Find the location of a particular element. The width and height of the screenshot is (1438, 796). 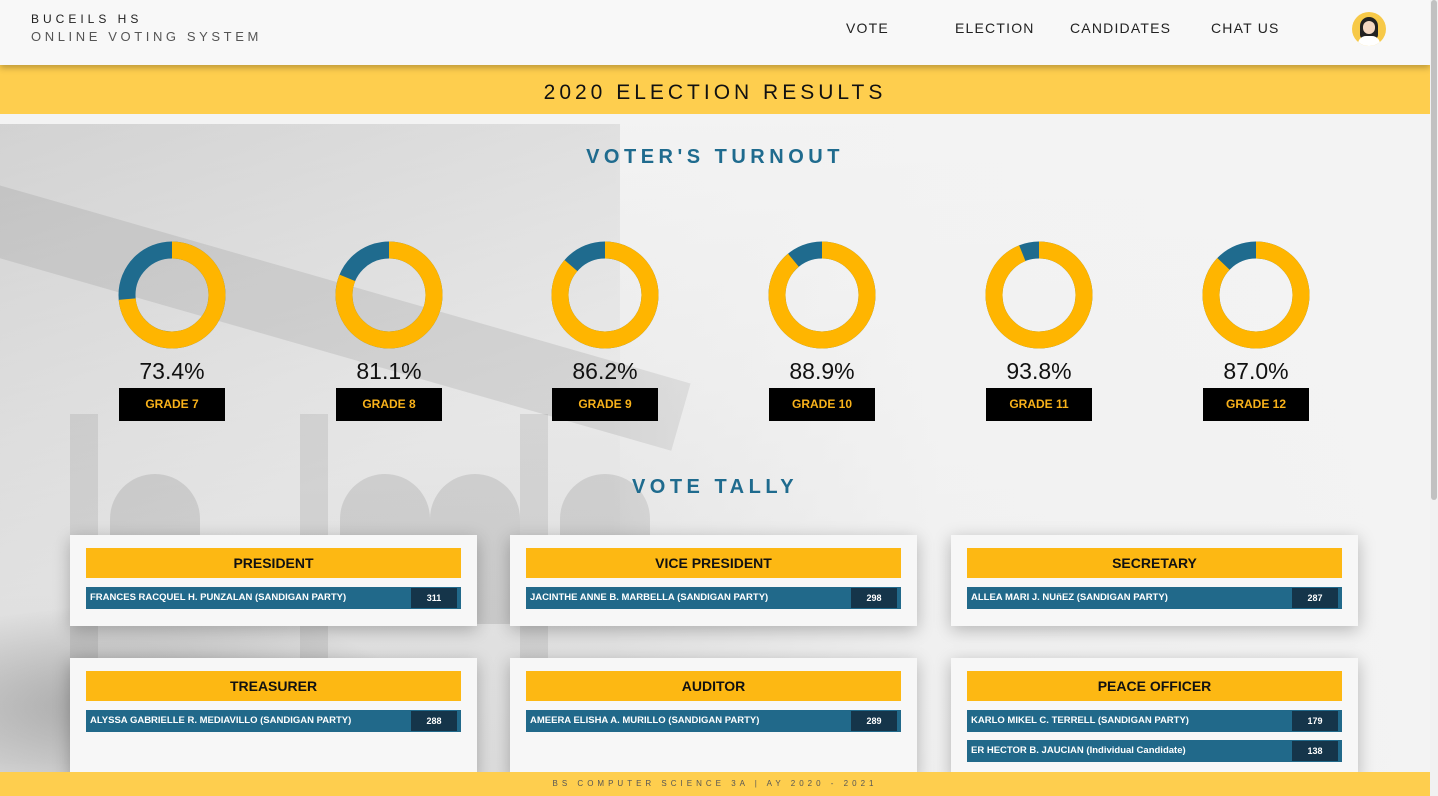

vote-count-badge: 287 is located at coordinates (1315, 598).